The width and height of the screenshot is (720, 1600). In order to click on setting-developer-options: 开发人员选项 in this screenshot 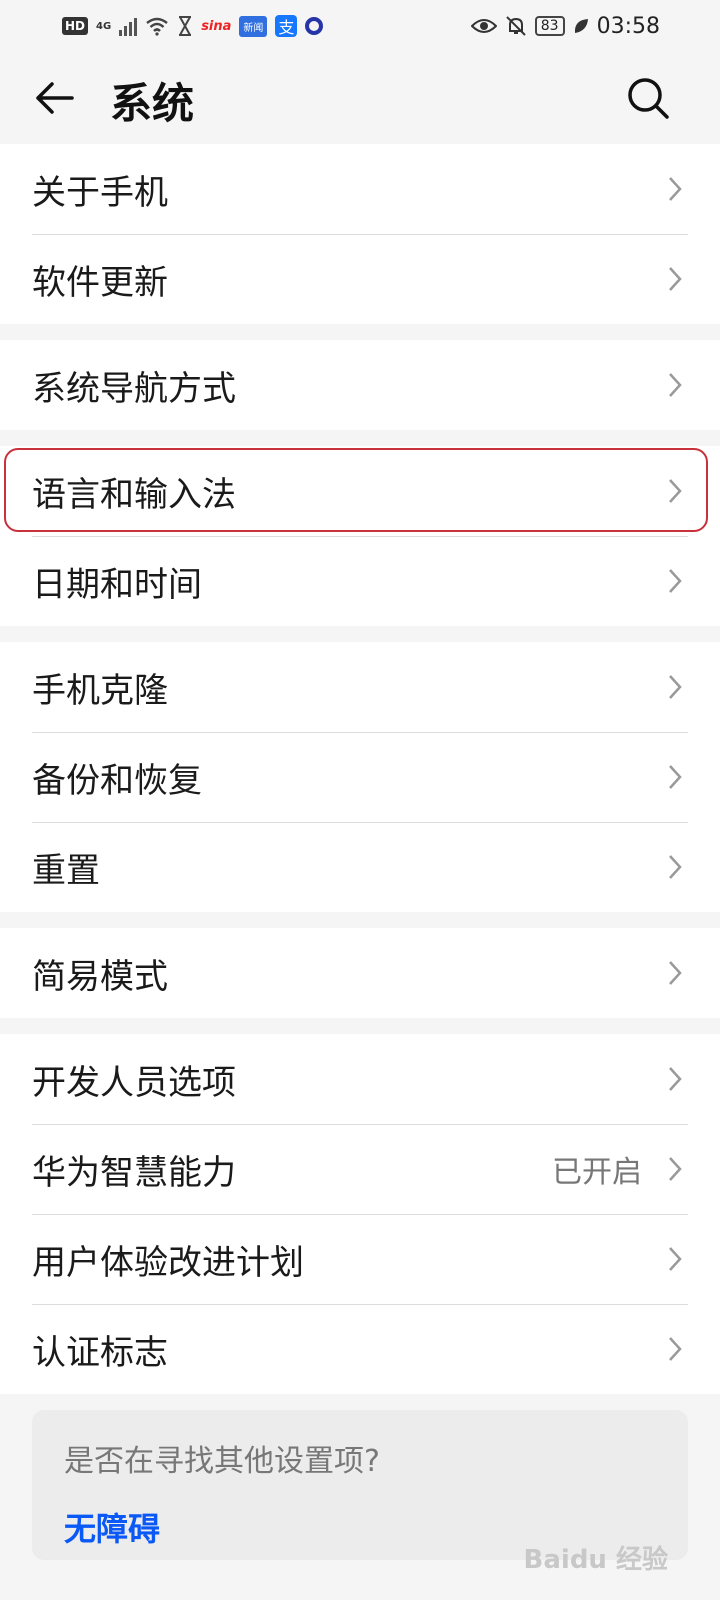, I will do `click(360, 1079)`.